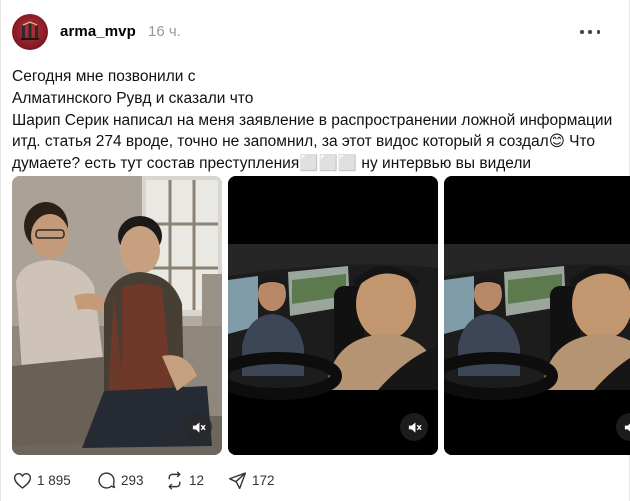  Describe the element at coordinates (237, 480) in the screenshot. I see `send-icon` at that location.